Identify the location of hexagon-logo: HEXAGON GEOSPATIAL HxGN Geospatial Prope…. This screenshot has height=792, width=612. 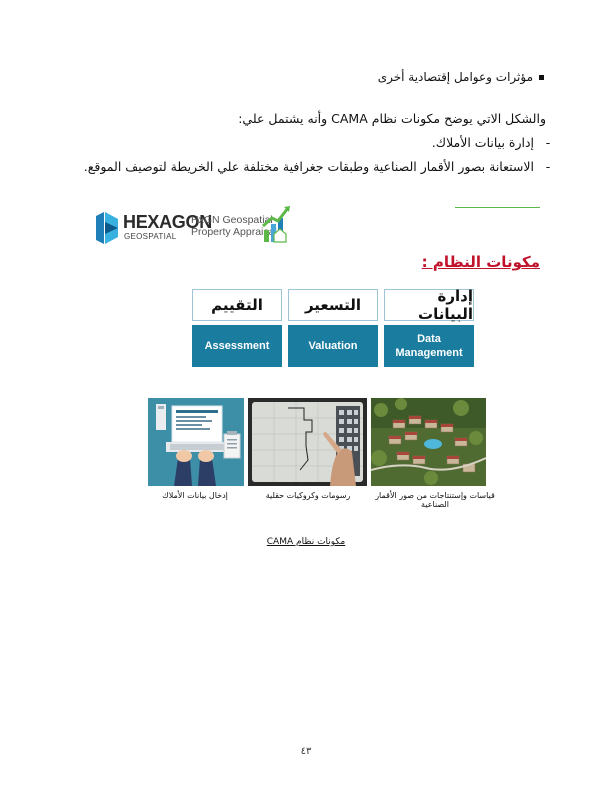
(194, 229).